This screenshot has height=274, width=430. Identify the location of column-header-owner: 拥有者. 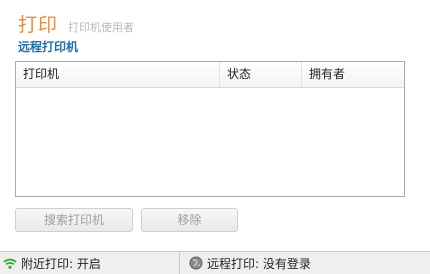
(353, 74).